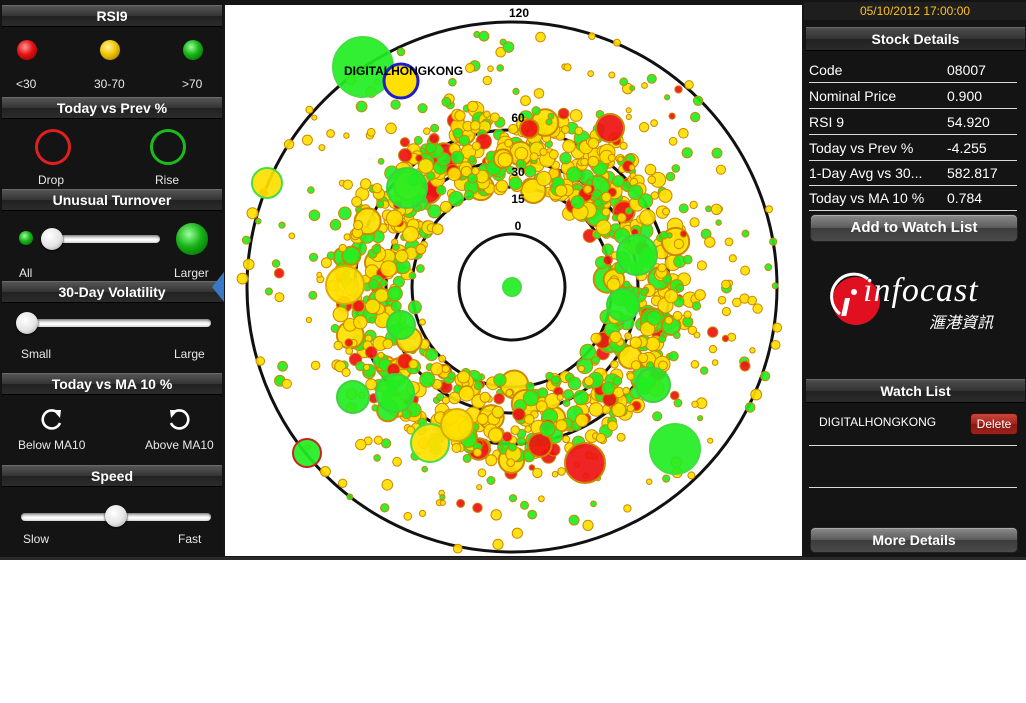 The width and height of the screenshot is (1026, 703). What do you see at coordinates (116, 516) in the screenshot?
I see `speed-slider-handle` at bounding box center [116, 516].